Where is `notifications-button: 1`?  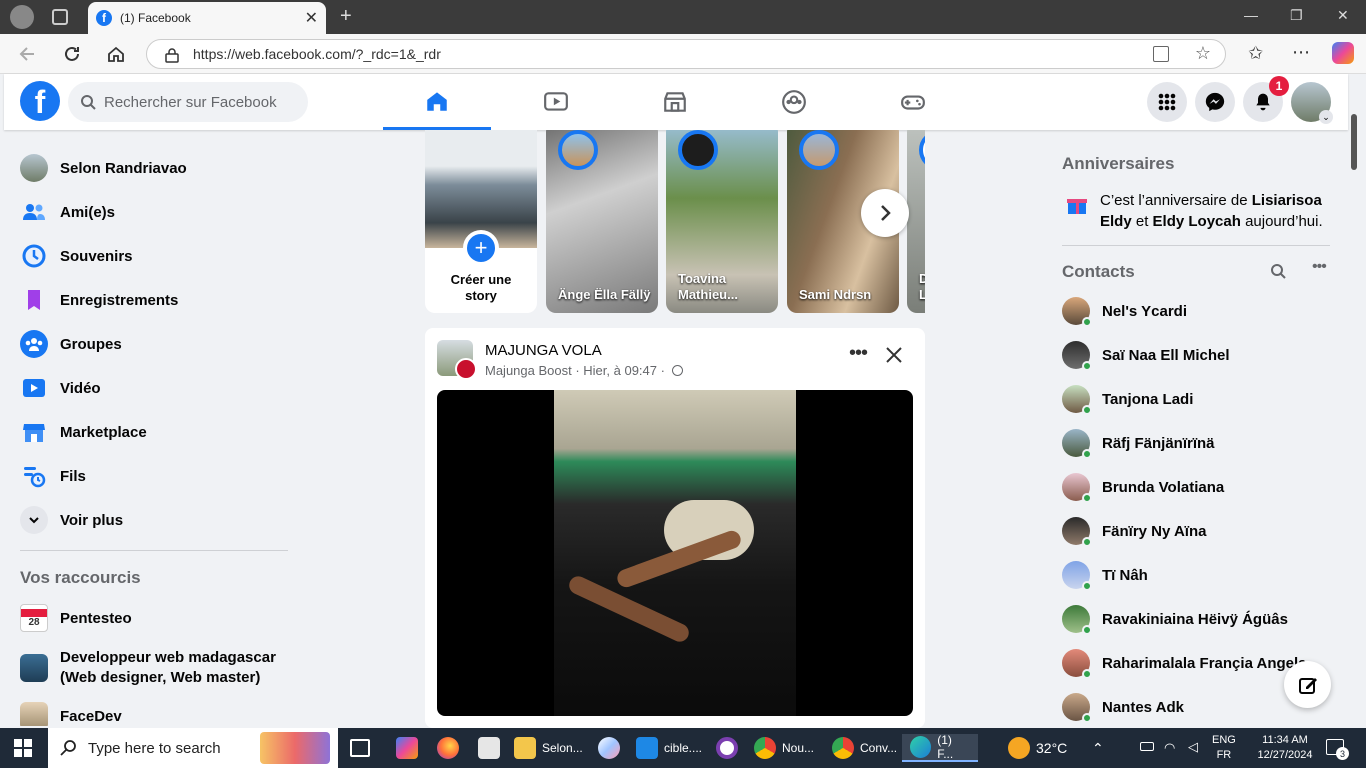 notifications-button: 1 is located at coordinates (1266, 99).